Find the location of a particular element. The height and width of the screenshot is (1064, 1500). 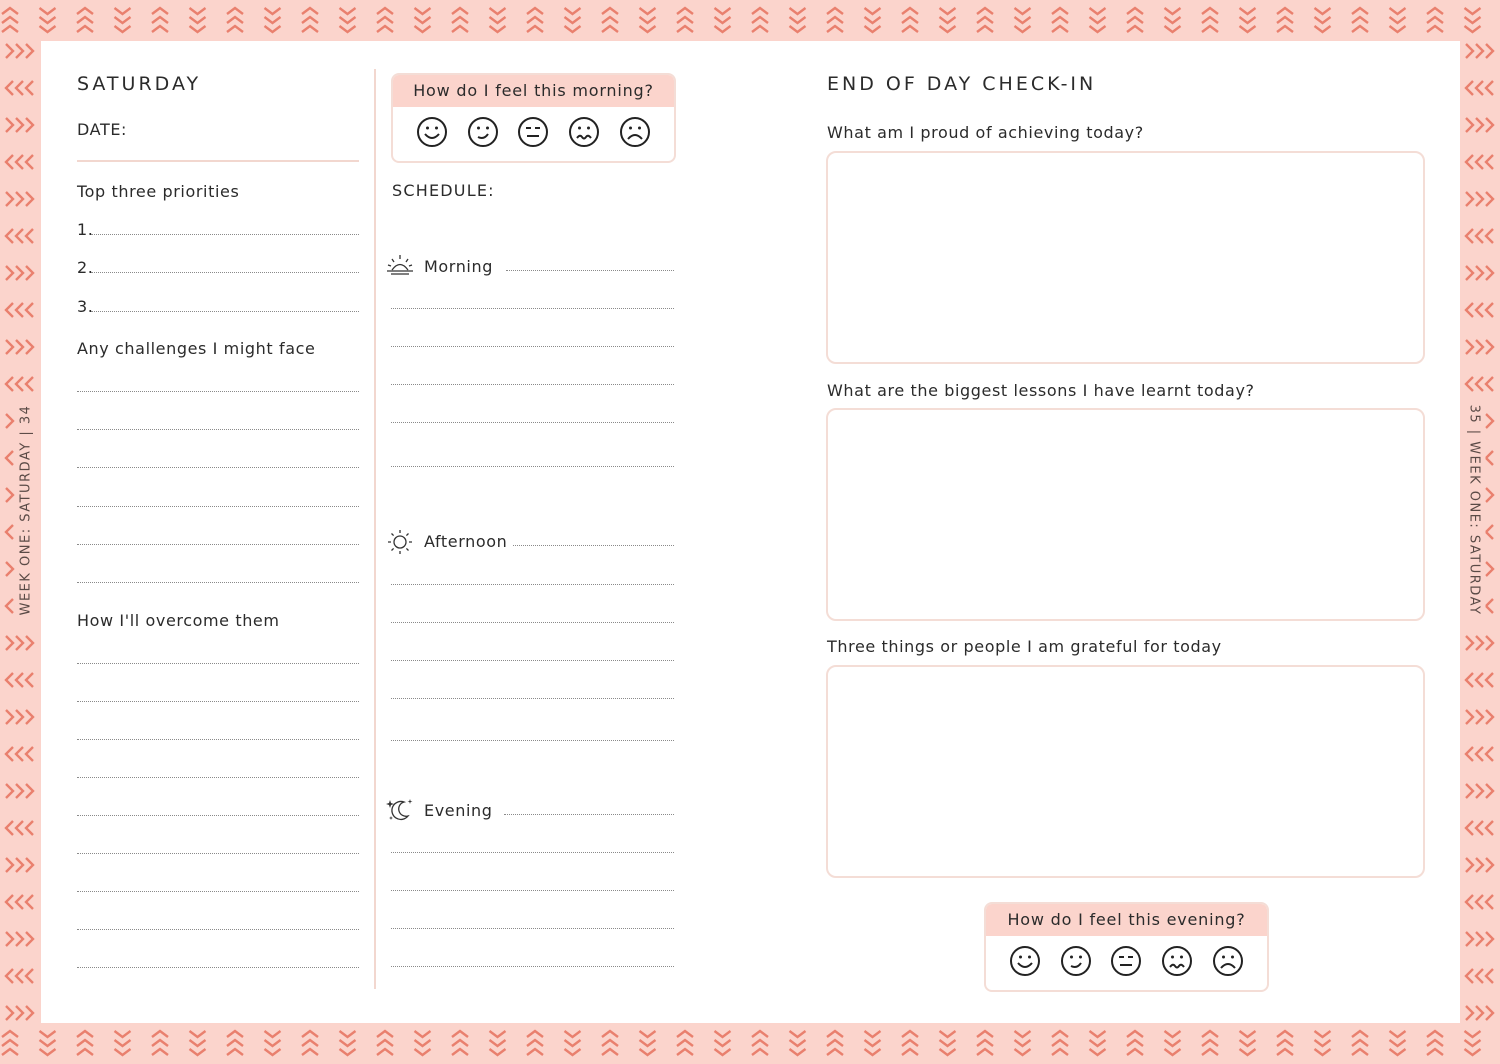

sunrise-icon is located at coordinates (400, 265).